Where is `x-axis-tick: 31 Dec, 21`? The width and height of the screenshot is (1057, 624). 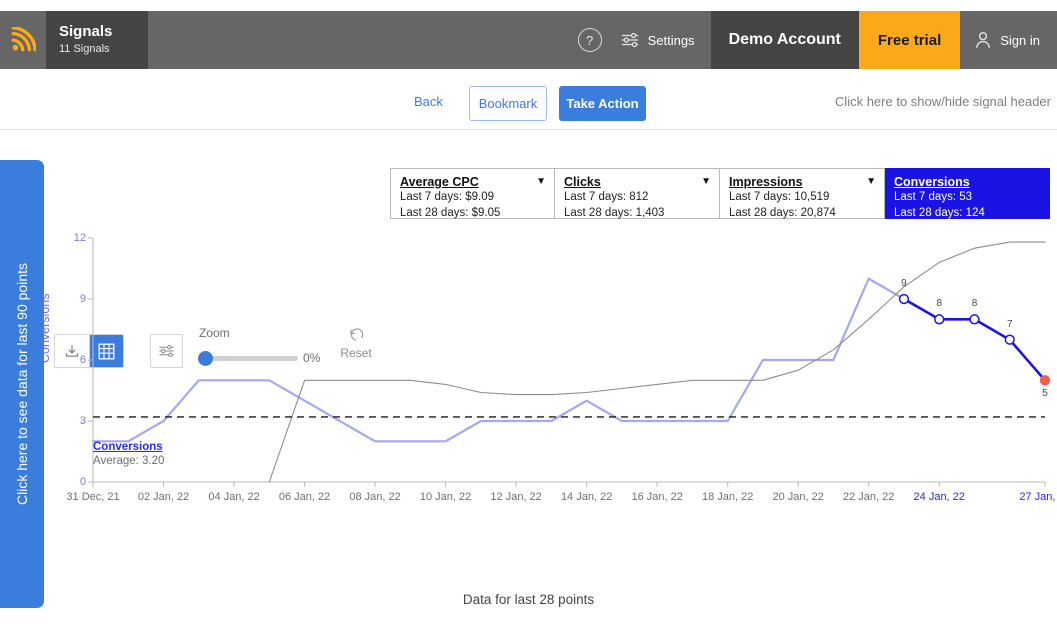 x-axis-tick: 31 Dec, 21 is located at coordinates (93, 497).